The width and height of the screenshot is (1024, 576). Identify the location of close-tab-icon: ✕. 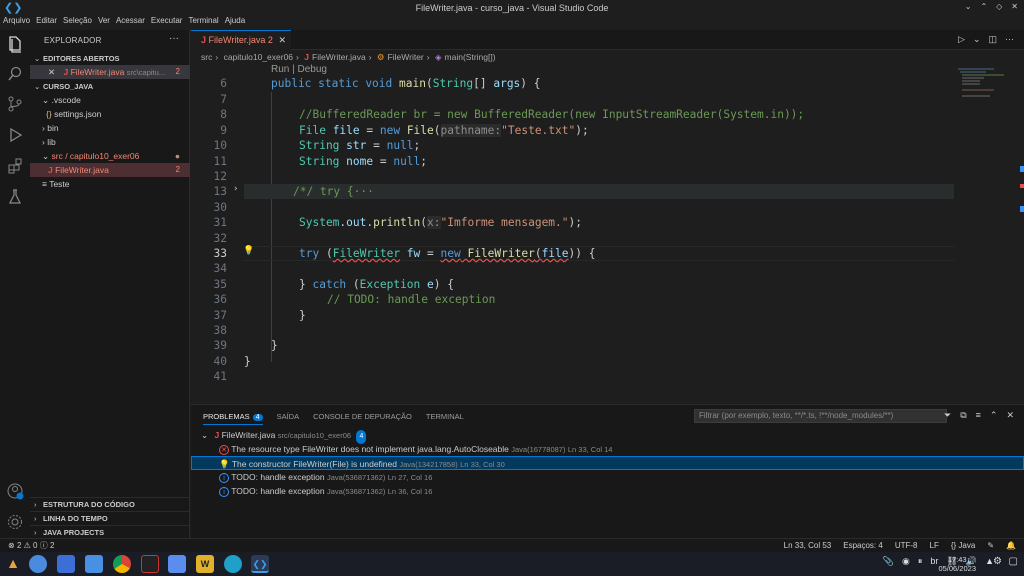
(282, 40).